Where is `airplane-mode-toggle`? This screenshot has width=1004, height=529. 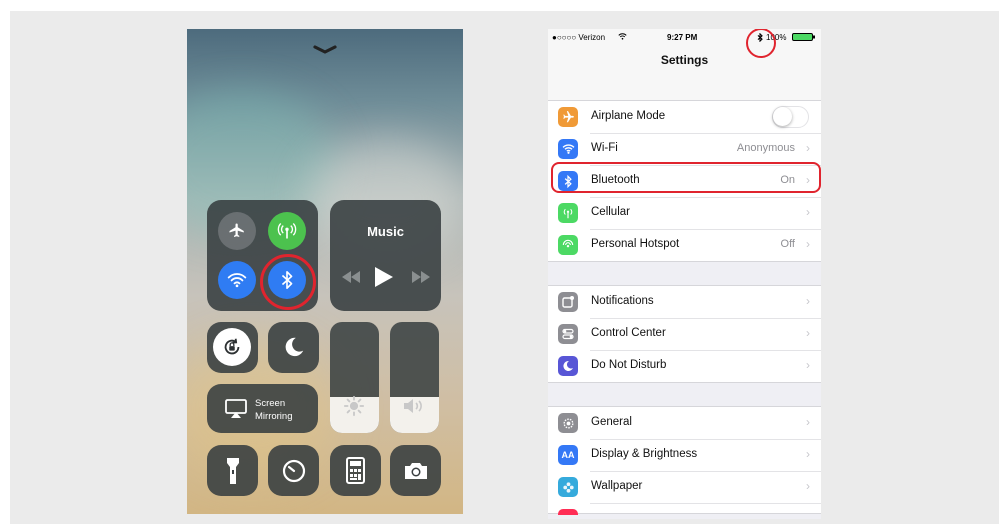 airplane-mode-toggle is located at coordinates (790, 117).